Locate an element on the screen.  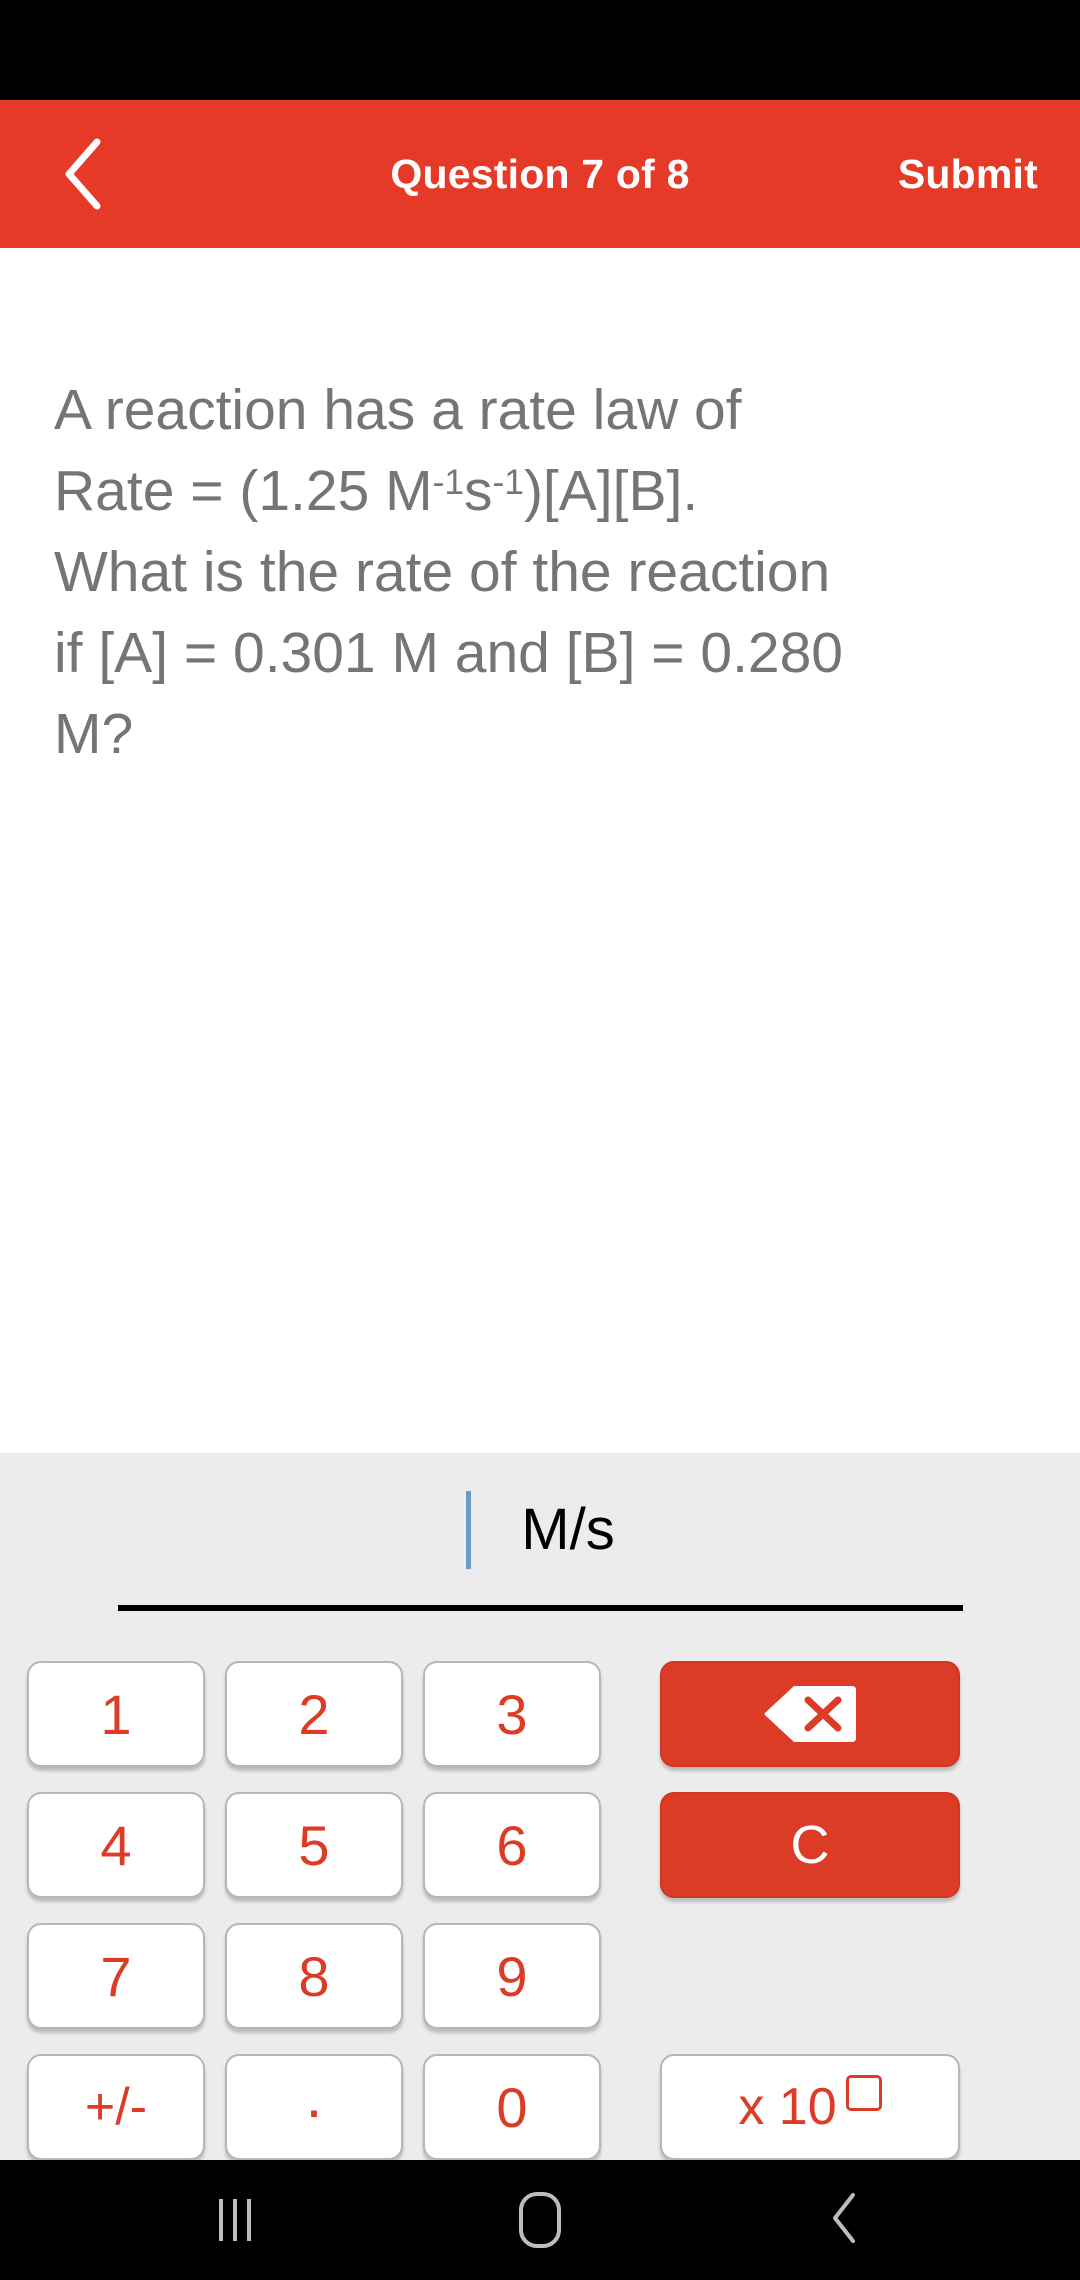
recents-icon is located at coordinates (235, 2220).